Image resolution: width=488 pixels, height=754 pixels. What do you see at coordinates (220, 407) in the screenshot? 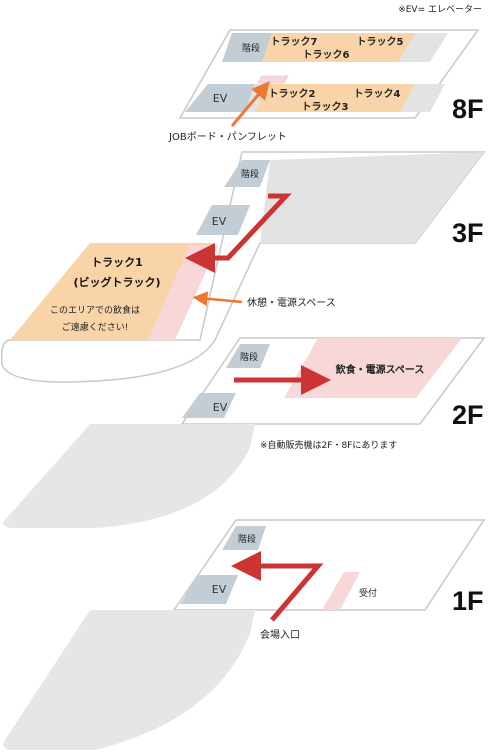
I see `elevator-2f-label: EV` at bounding box center [220, 407].